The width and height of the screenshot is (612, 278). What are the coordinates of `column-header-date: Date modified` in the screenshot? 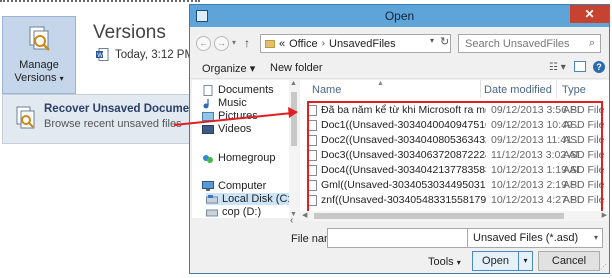 It's located at (518, 90).